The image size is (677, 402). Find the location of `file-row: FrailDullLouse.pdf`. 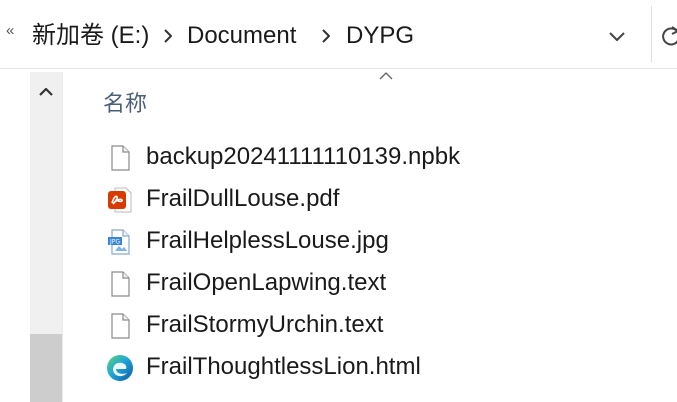

file-row: FrailDullLouse.pdf is located at coordinates (388, 200).